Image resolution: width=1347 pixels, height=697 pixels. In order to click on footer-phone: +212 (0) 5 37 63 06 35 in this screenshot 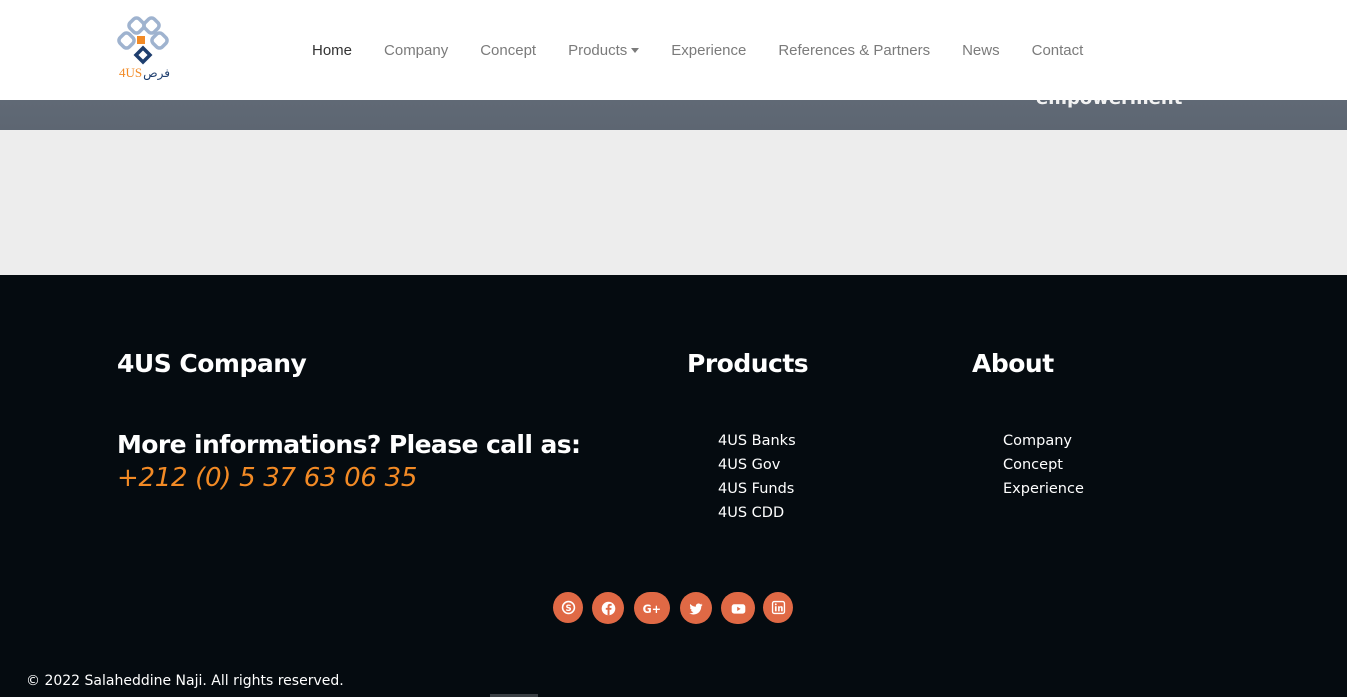, I will do `click(267, 478)`.